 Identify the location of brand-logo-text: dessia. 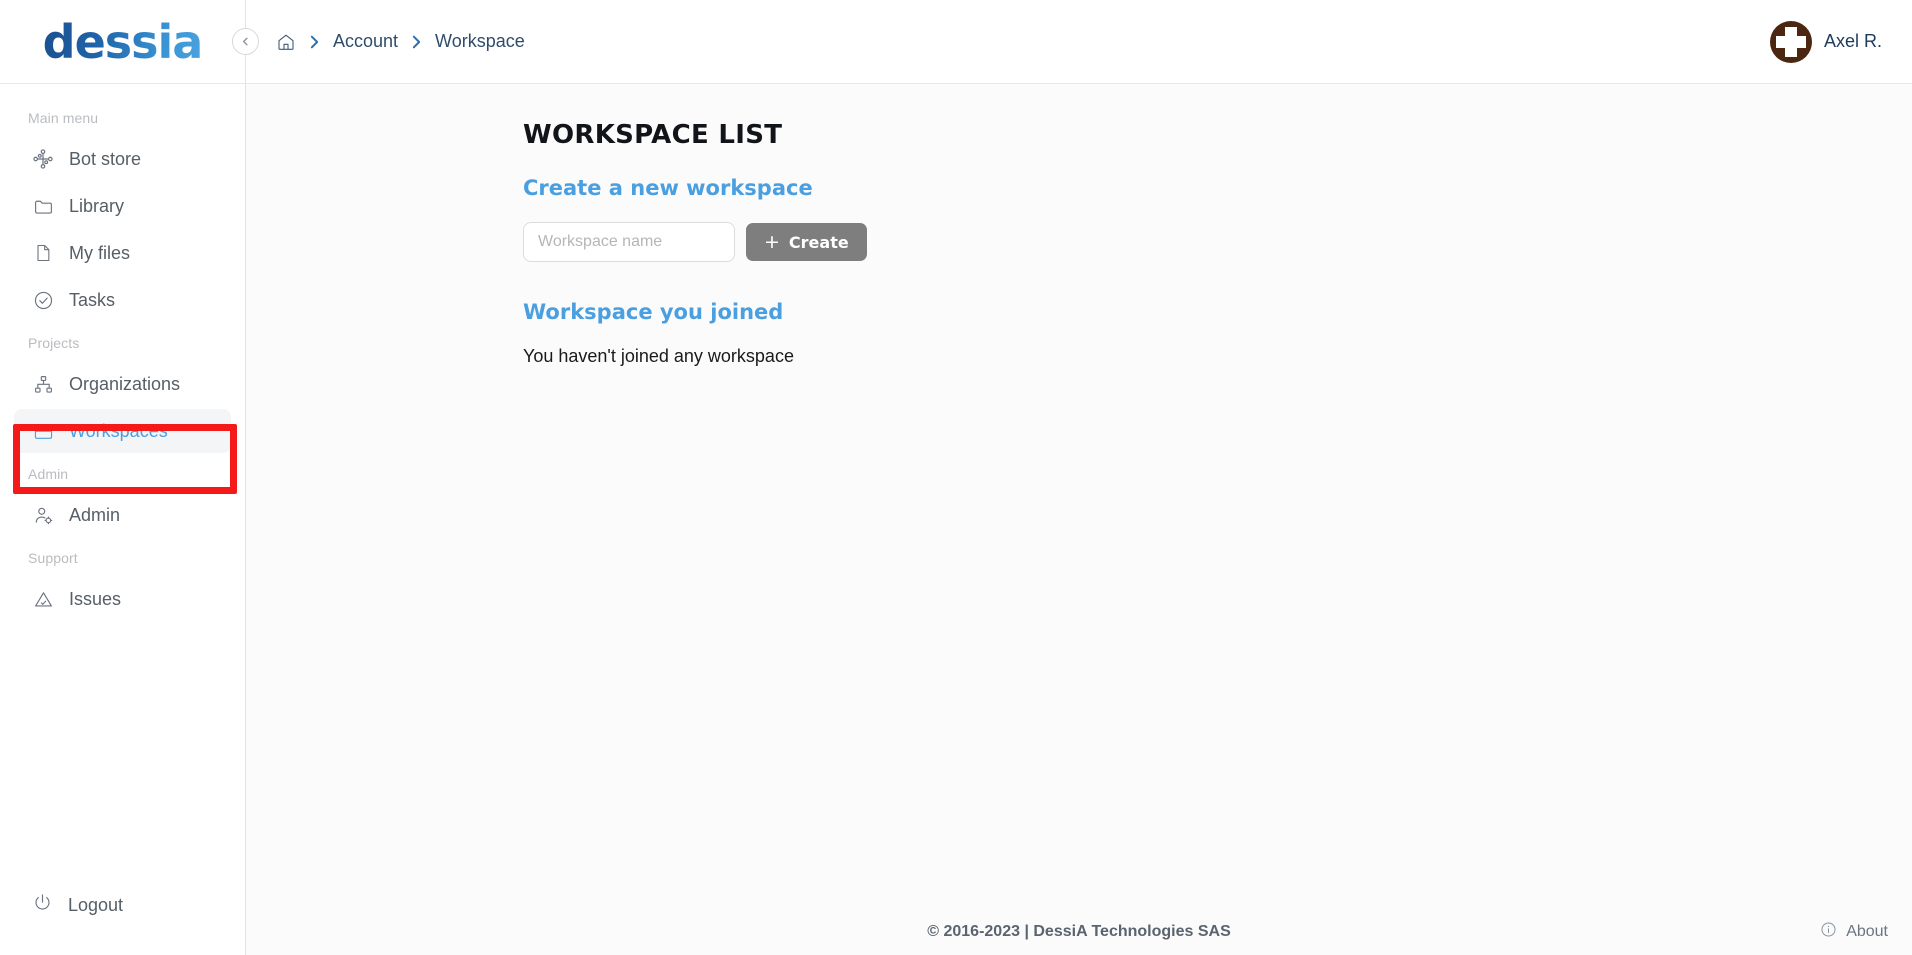
(123, 41).